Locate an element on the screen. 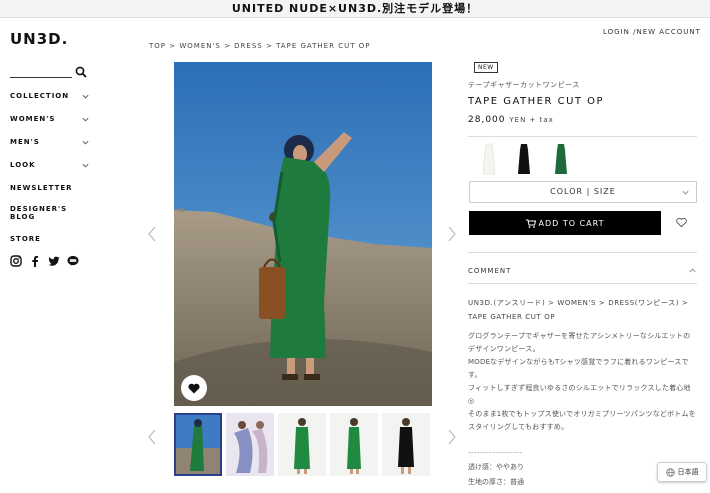 The width and height of the screenshot is (710, 493). globe-icon is located at coordinates (670, 472).